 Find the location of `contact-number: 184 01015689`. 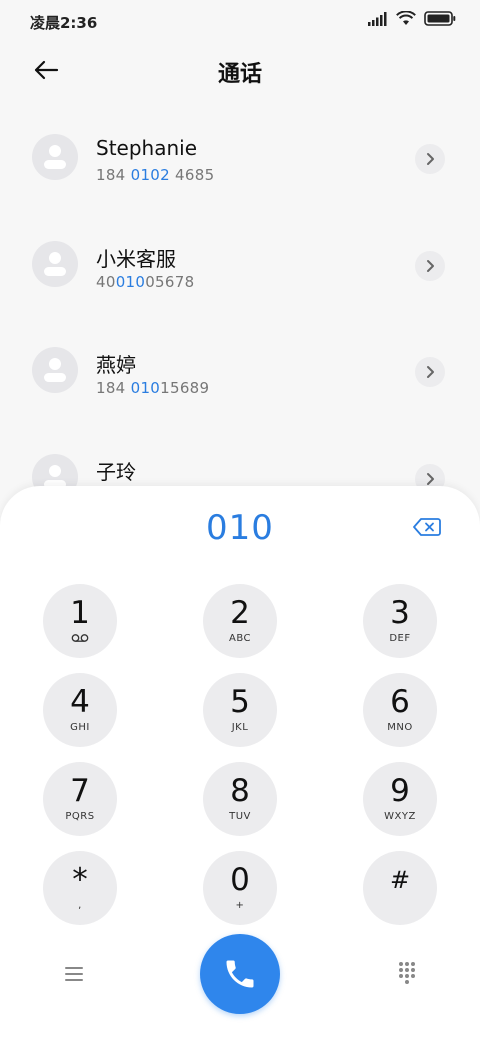

contact-number: 184 01015689 is located at coordinates (153, 388).